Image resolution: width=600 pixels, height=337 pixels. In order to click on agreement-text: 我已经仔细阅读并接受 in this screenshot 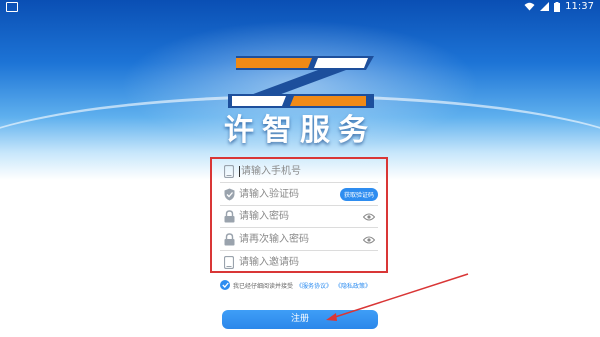, I will do `click(263, 286)`.